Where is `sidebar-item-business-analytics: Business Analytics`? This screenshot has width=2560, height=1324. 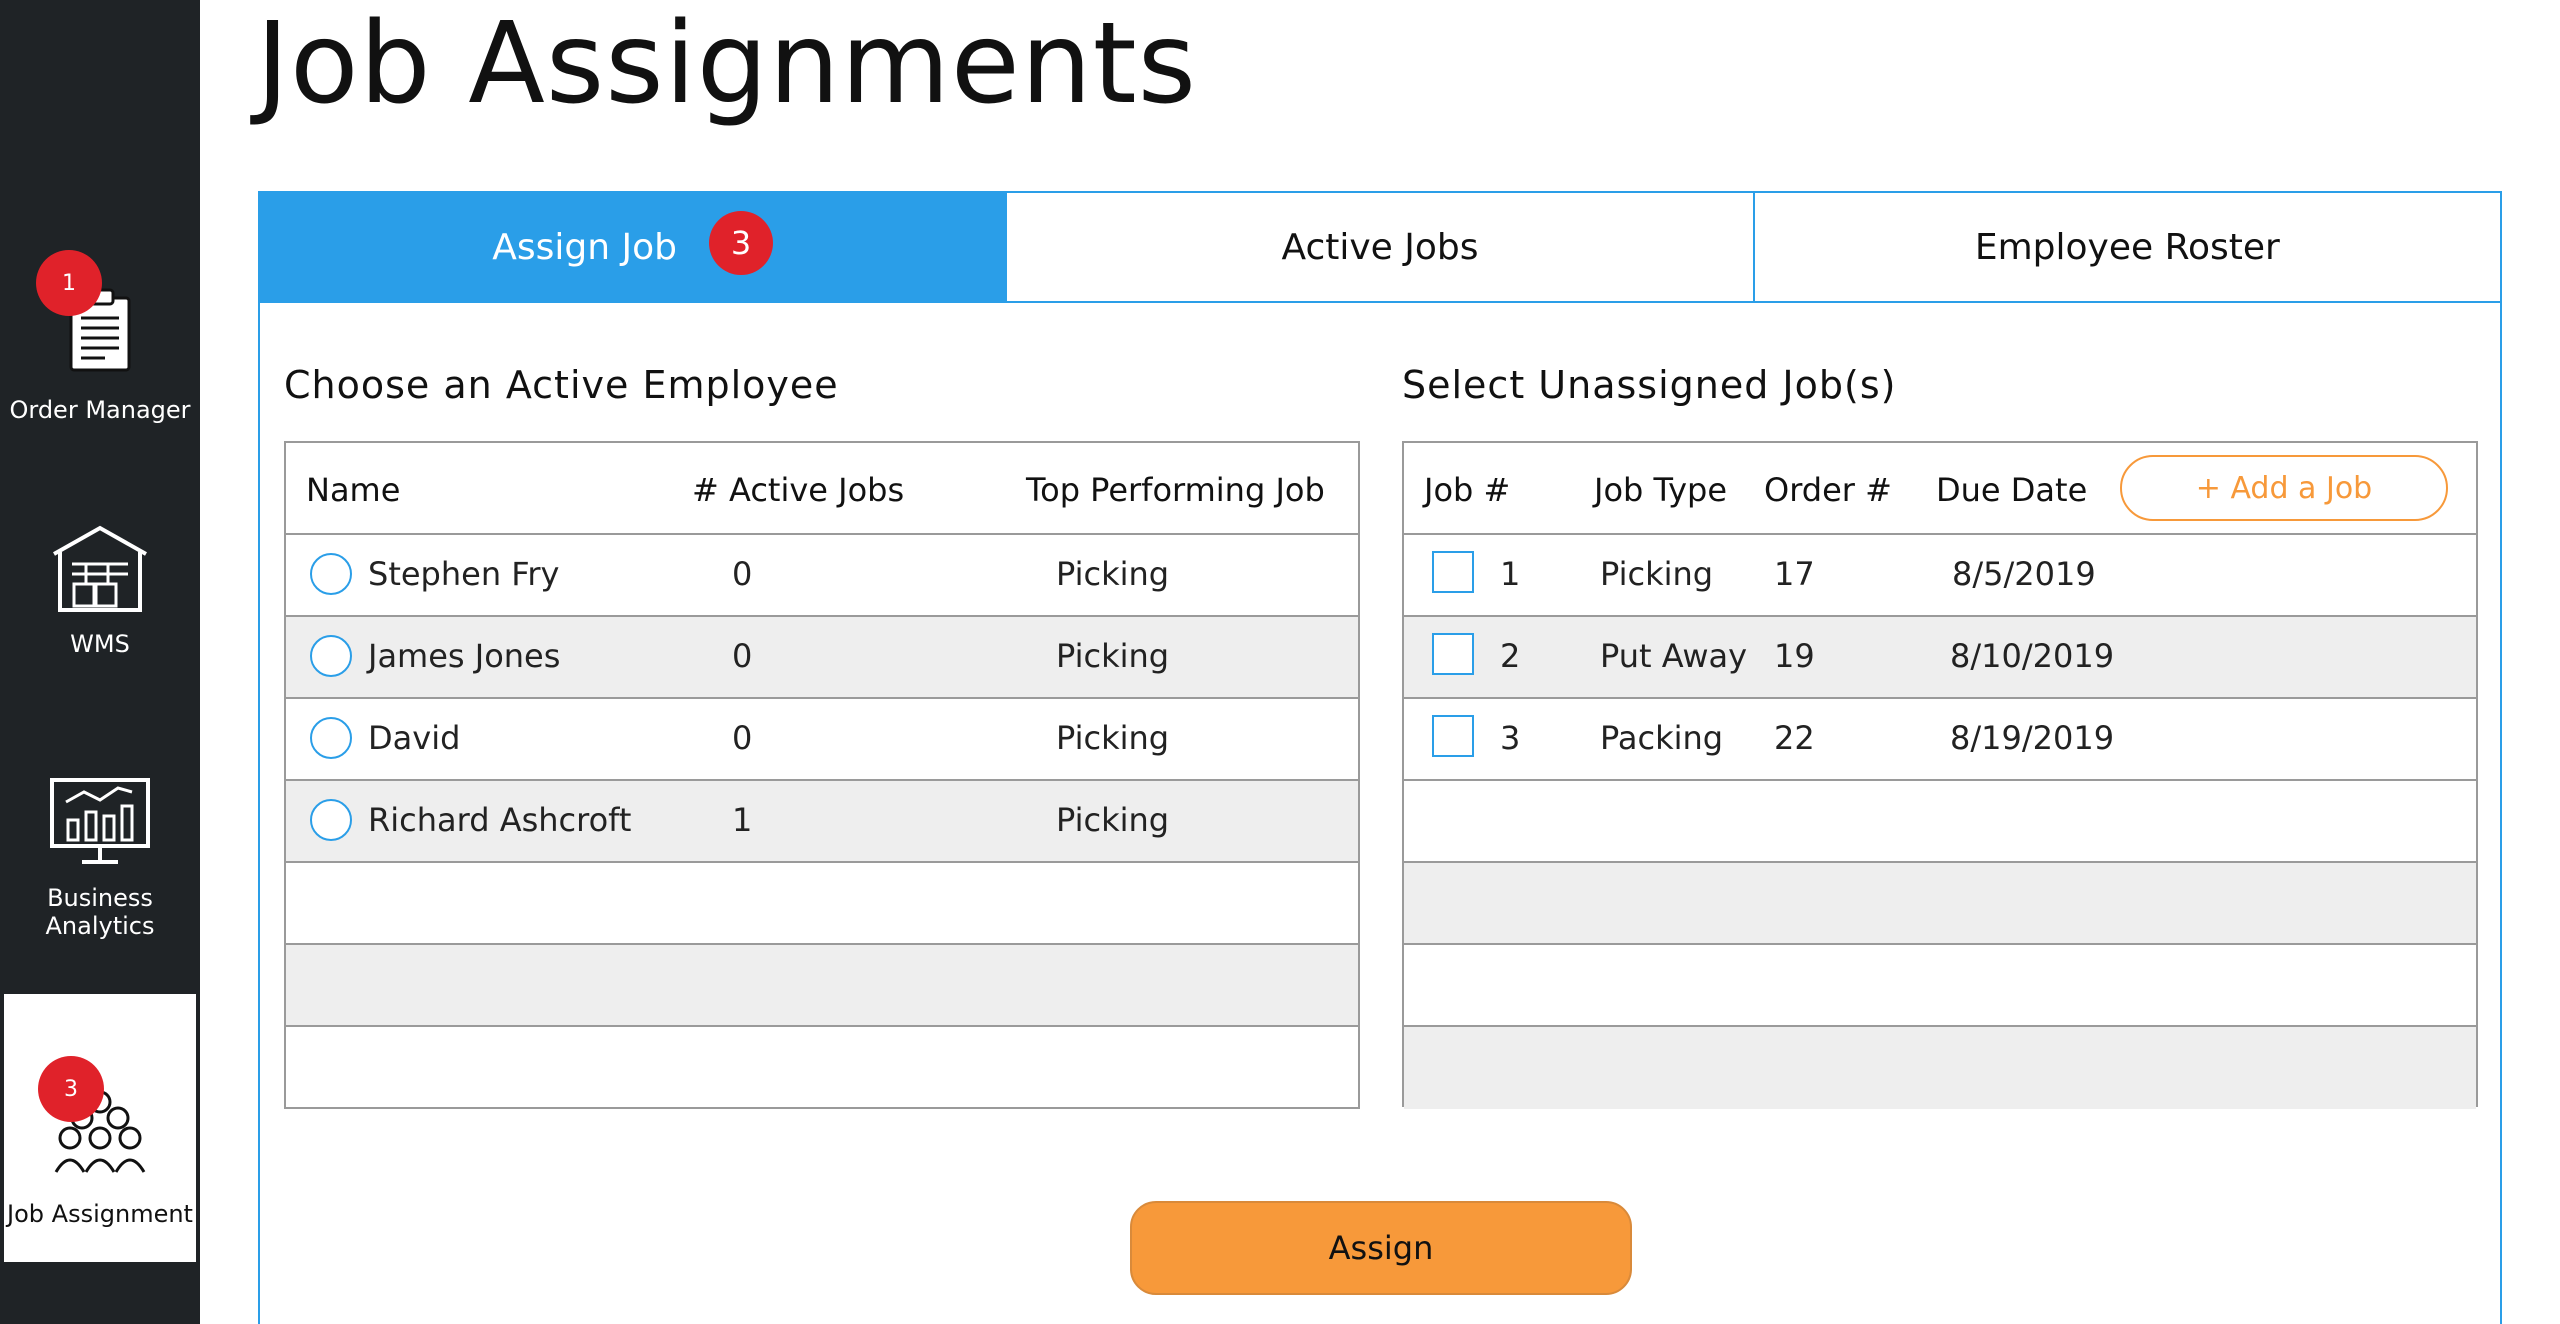
sidebar-item-business-analytics: Business Analytics is located at coordinates (100, 860).